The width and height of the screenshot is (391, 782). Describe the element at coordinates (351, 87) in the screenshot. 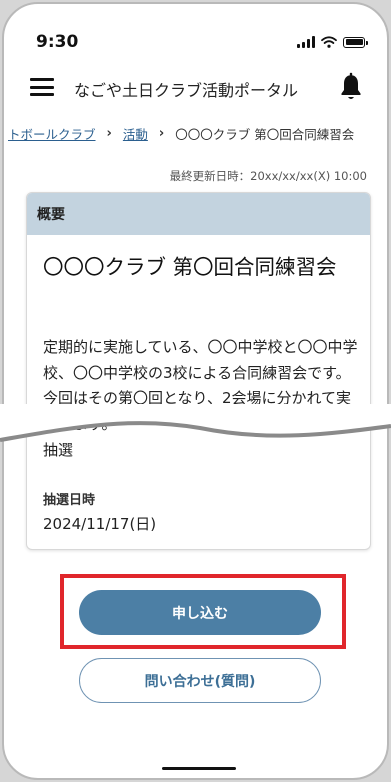

I see `bell-icon` at that location.